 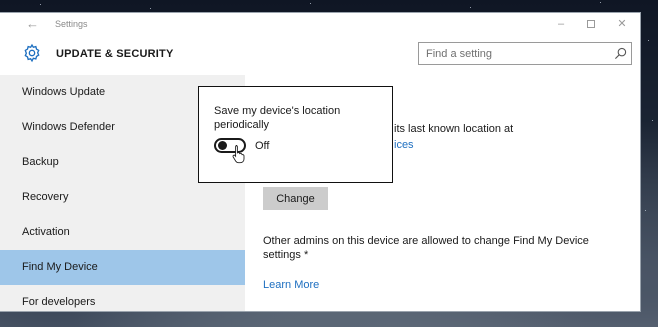 I want to click on toggle-state-label: Off, so click(x=262, y=146).